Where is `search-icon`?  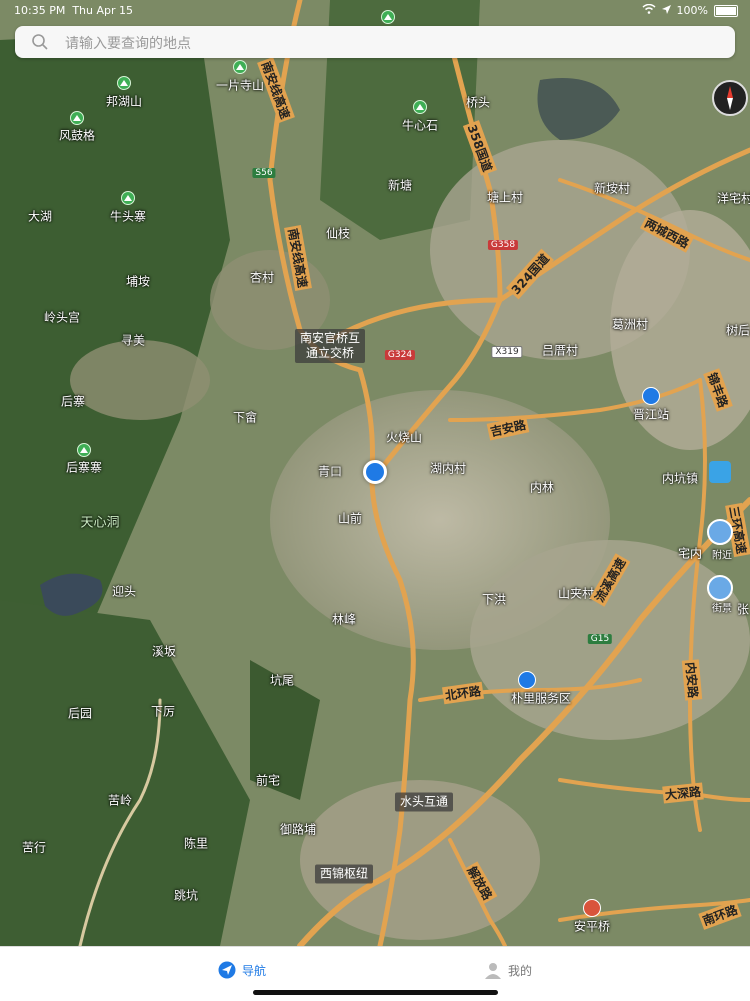 search-icon is located at coordinates (40, 42).